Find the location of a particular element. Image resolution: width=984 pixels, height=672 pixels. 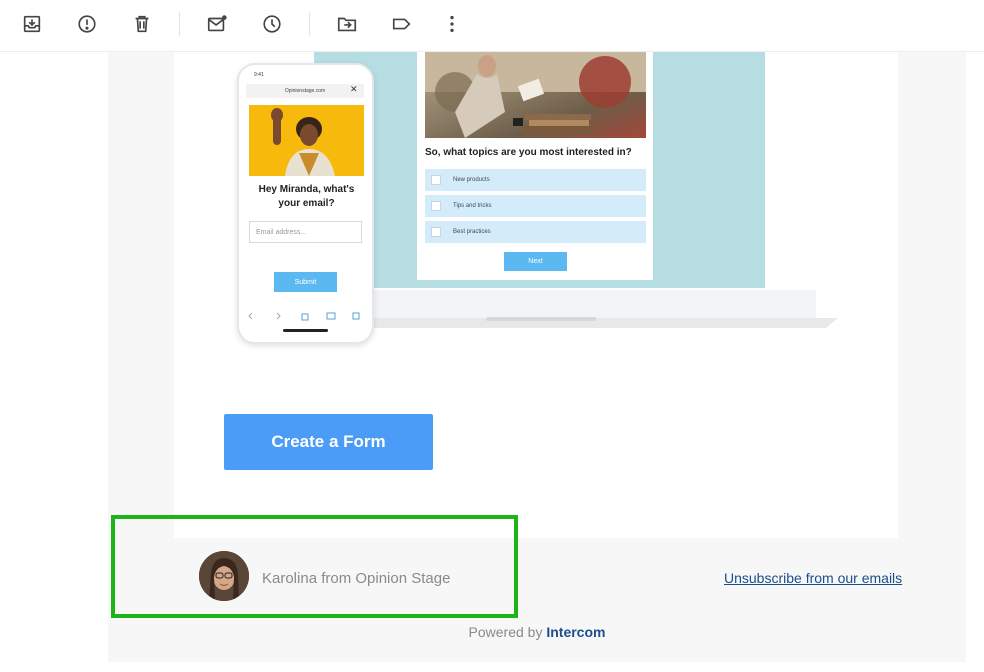

sender-highlight-box is located at coordinates (314, 566).